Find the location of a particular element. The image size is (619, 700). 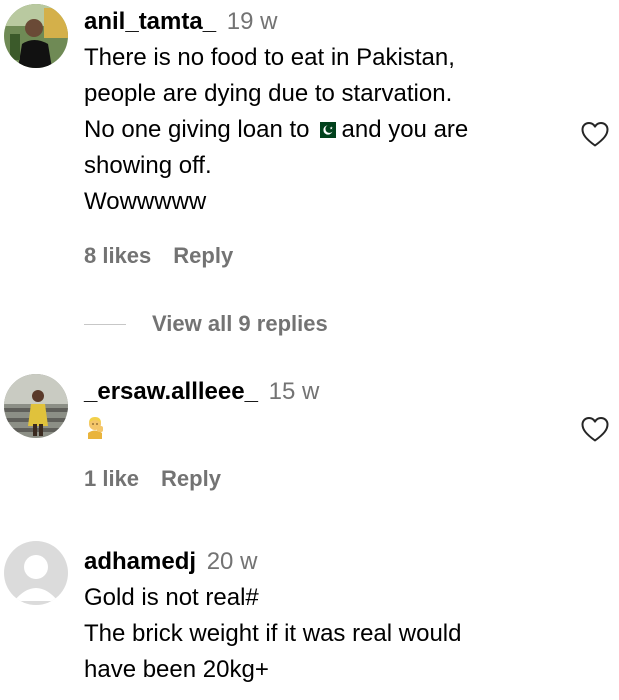

username: adhamedj is located at coordinates (140, 561).